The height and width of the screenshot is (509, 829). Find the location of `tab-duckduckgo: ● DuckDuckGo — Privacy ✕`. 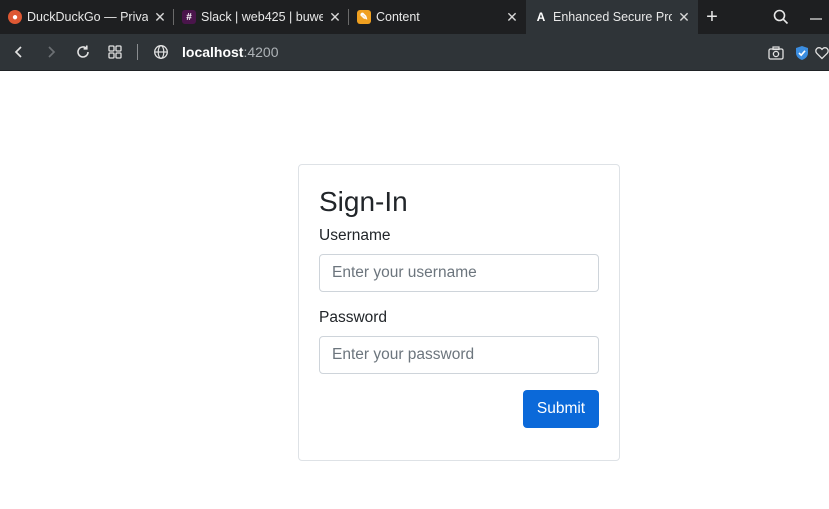

tab-duckduckgo: ● DuckDuckGo — Privacy ✕ is located at coordinates (87, 17).